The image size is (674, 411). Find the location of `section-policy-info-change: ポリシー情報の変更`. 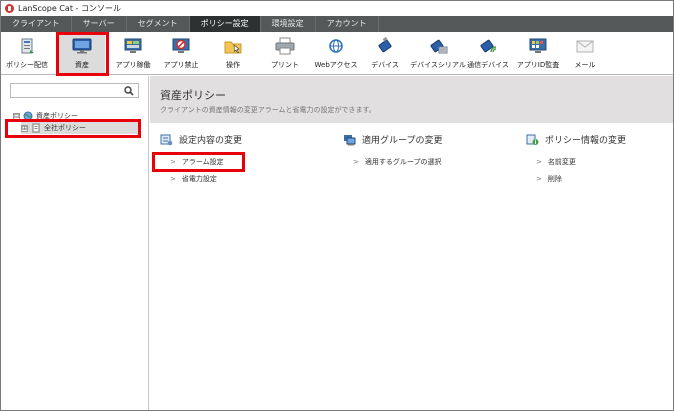

section-policy-info-change: ポリシー情報の変更 is located at coordinates (576, 139).